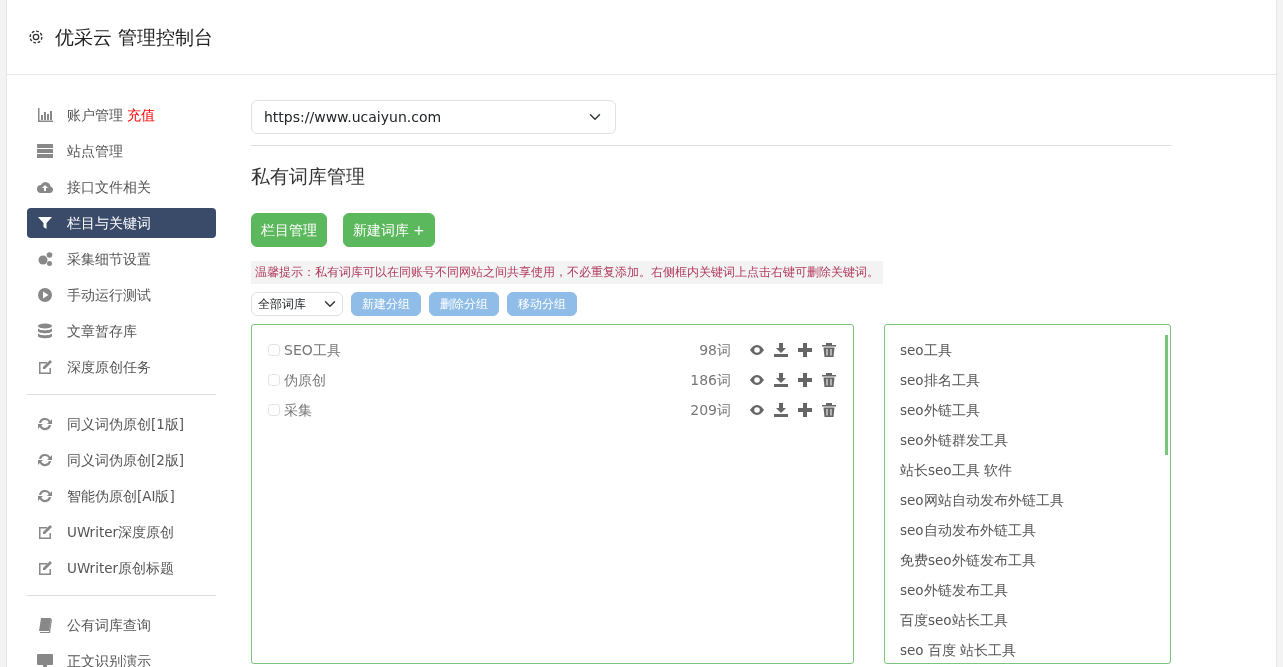  What do you see at coordinates (308, 176) in the screenshot?
I see `page-heading: 私有词库管理` at bounding box center [308, 176].